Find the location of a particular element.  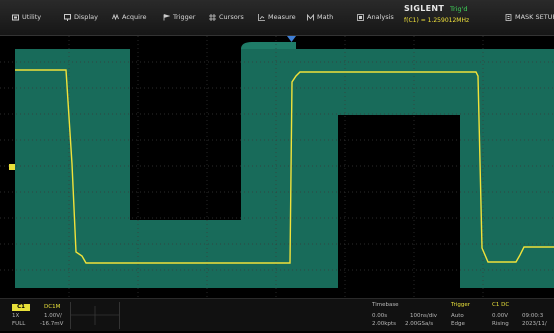

menu-cursors-label: Cursors is located at coordinates (231, 17).